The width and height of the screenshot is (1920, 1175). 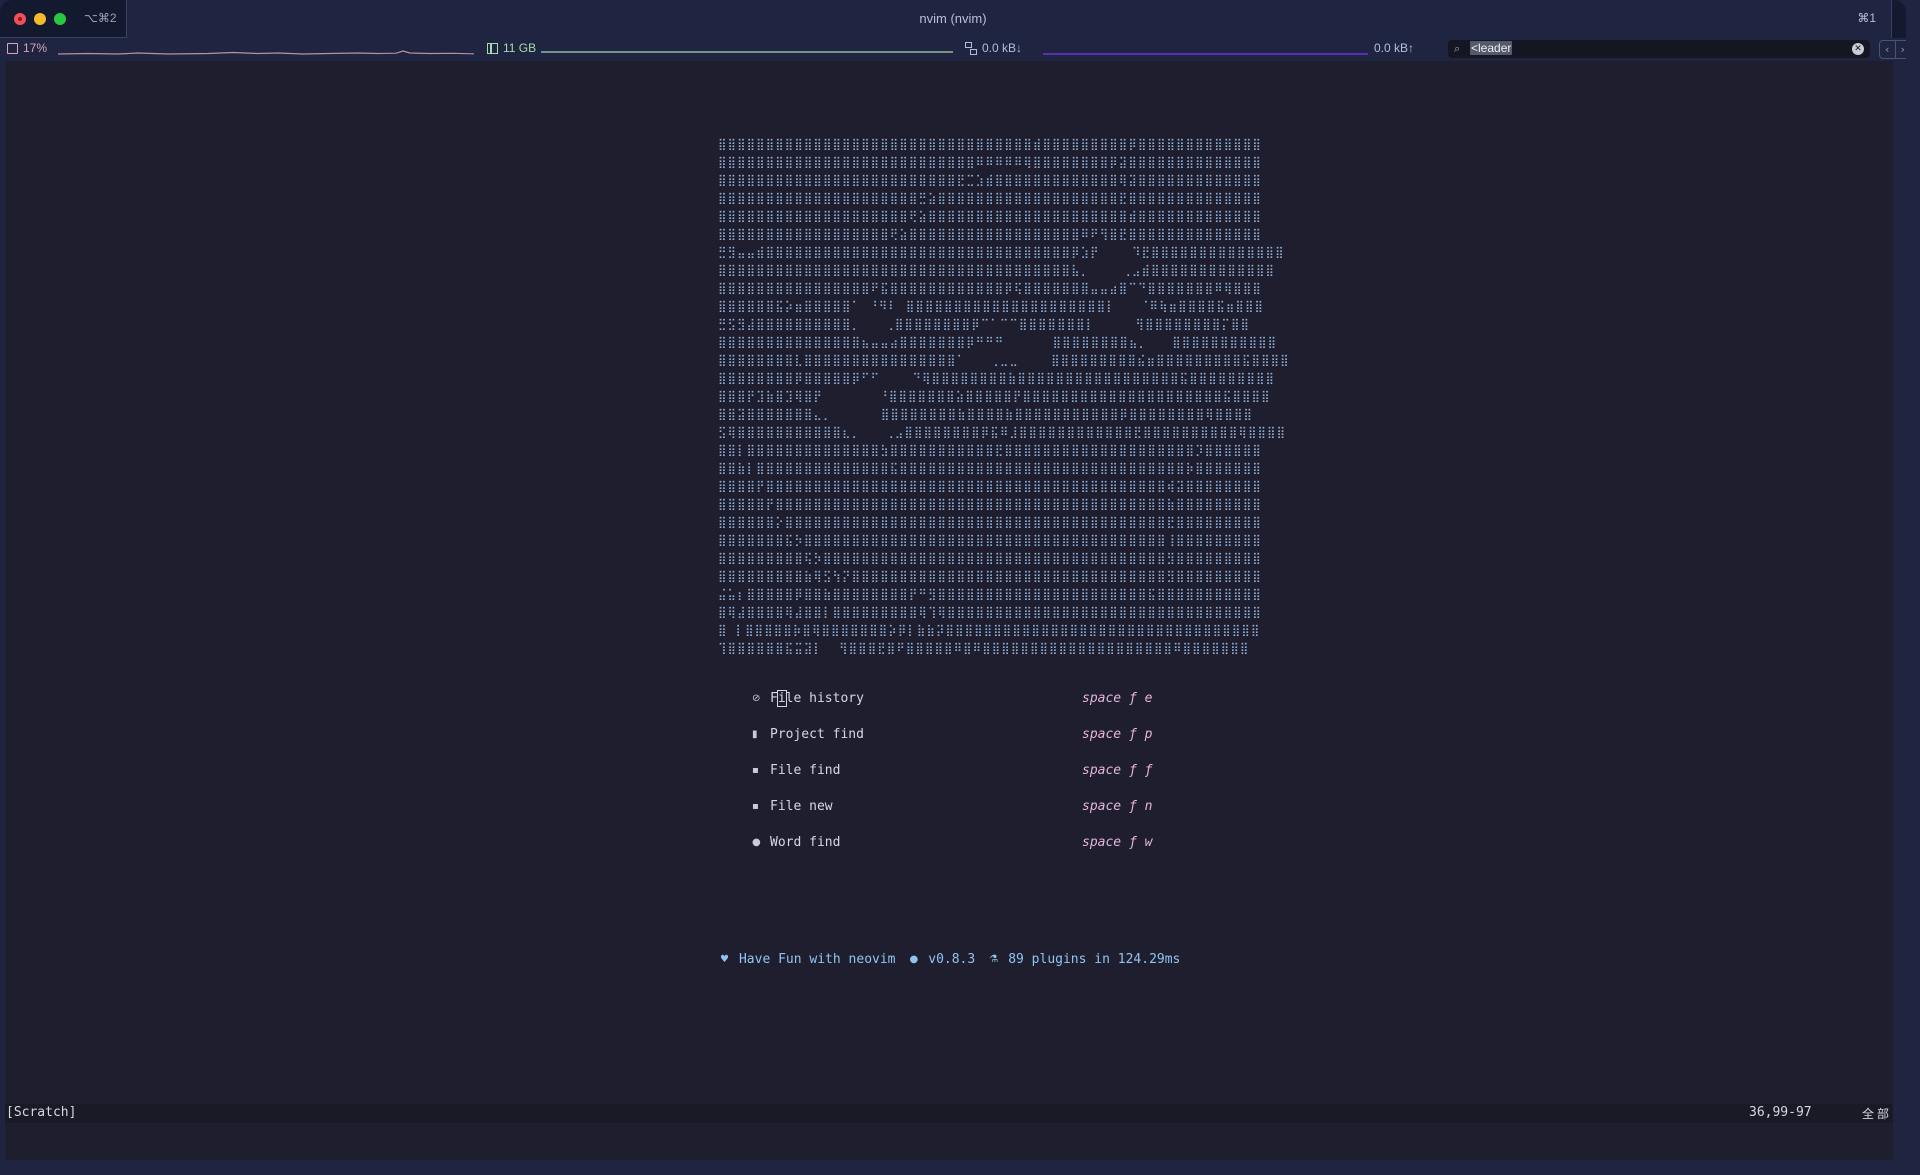 What do you see at coordinates (1457, 49) in the screenshot?
I see `search-icon: ⌕` at bounding box center [1457, 49].